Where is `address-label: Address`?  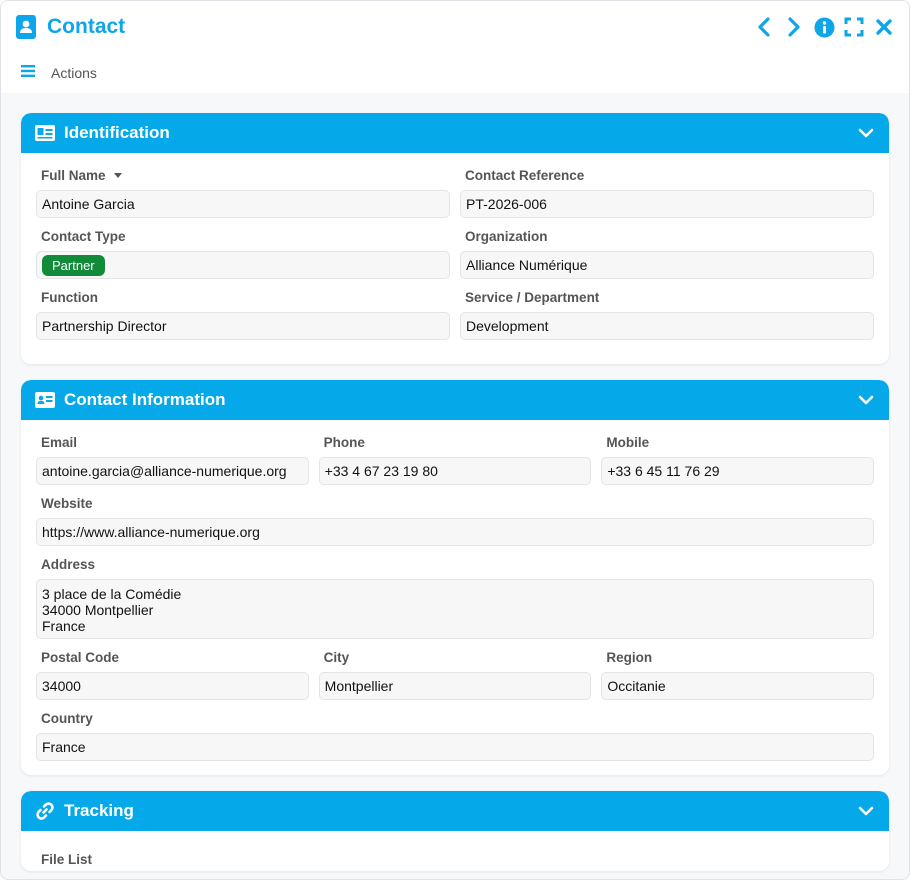
address-label: Address is located at coordinates (68, 564).